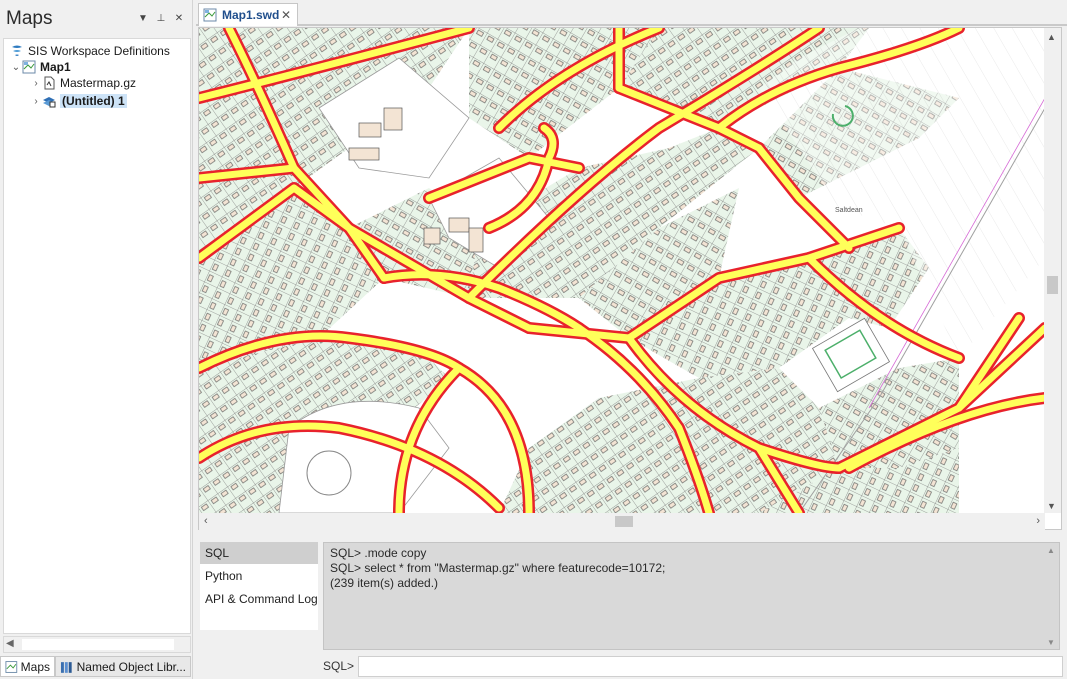 The image size is (1067, 679). Describe the element at coordinates (49, 83) in the screenshot. I see `dataset-file-icon` at that location.